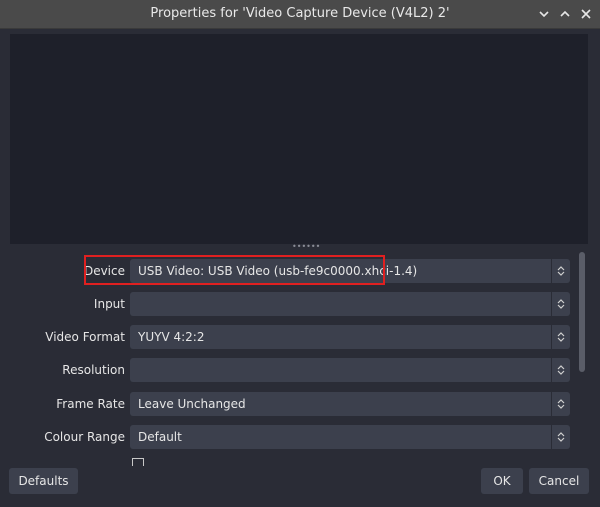 The width and height of the screenshot is (600, 507). I want to click on device-label: Device, so click(104, 271).